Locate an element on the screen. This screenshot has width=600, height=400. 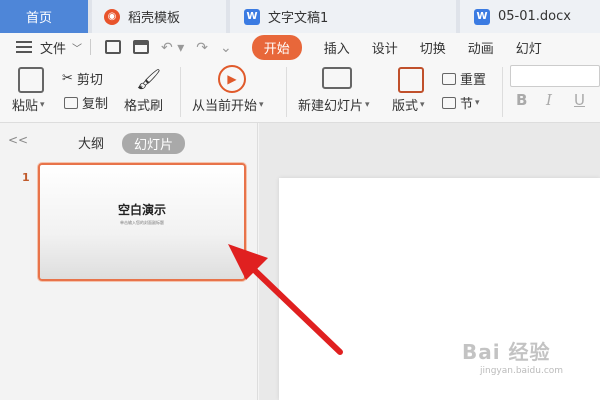
section-button: 节 ▾ is located at coordinates (461, 102).